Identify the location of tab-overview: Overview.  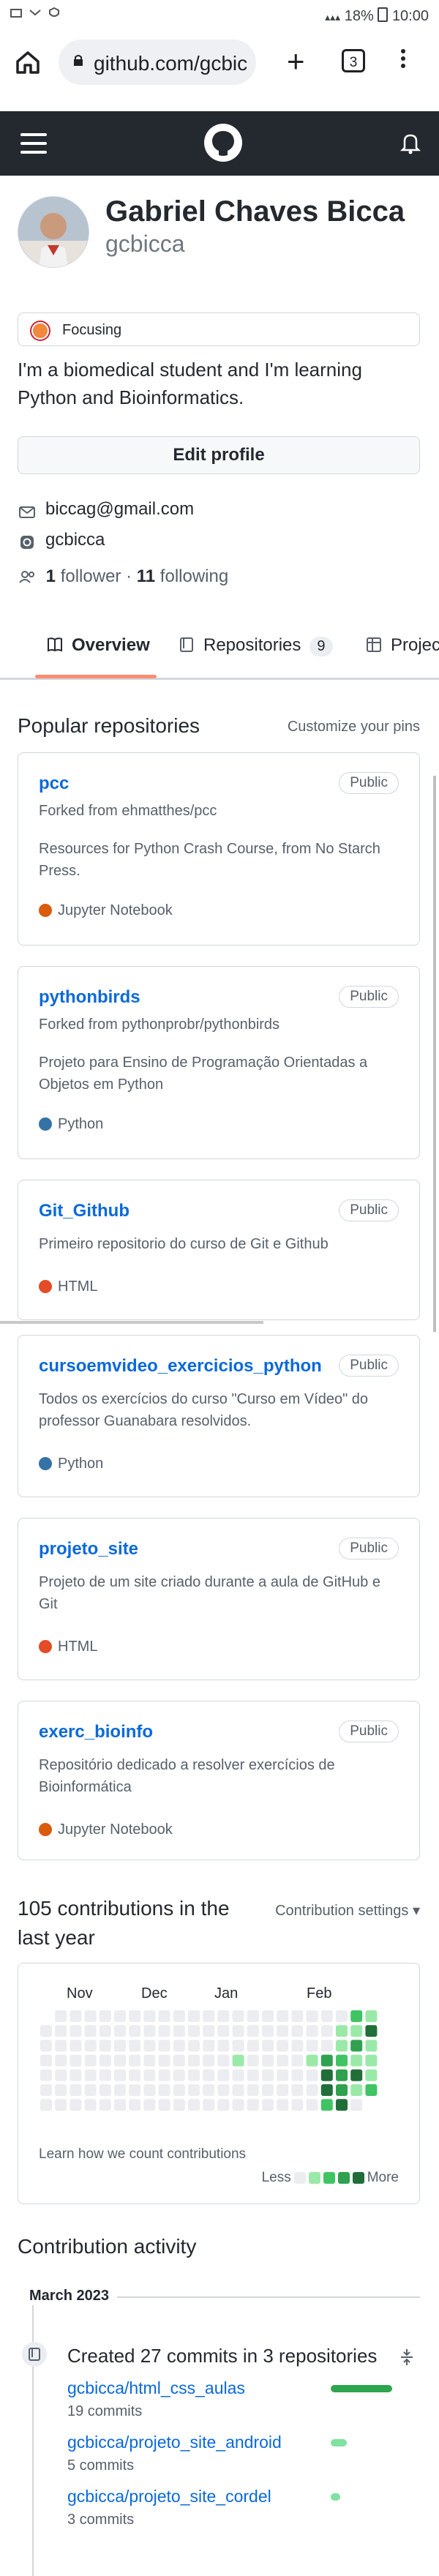
(98, 645).